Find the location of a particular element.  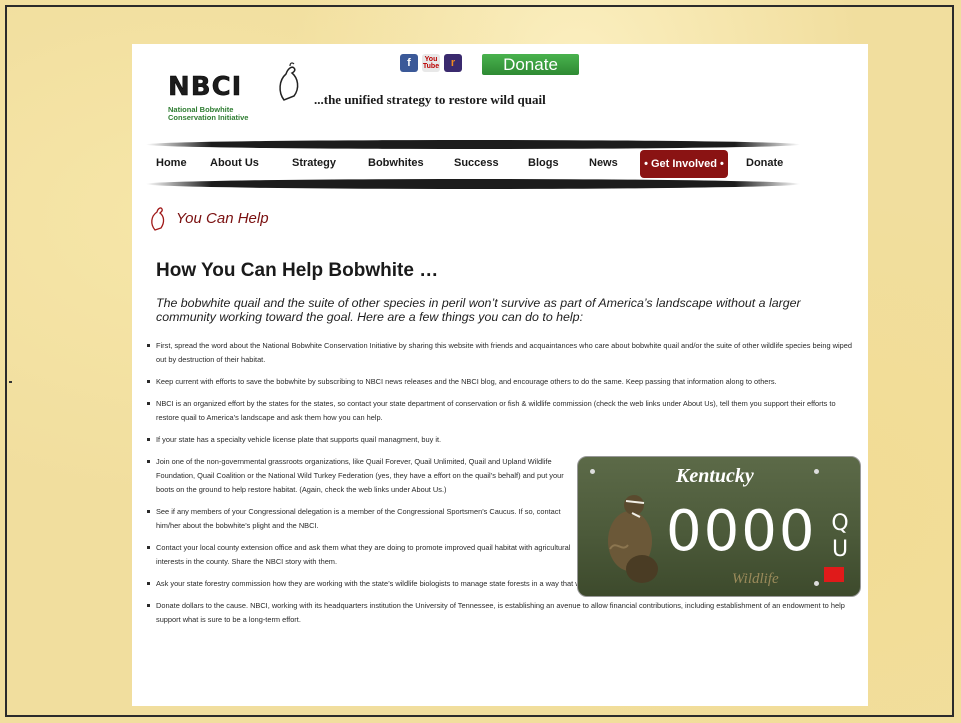

social-links: f You Tube r is located at coordinates (431, 63).